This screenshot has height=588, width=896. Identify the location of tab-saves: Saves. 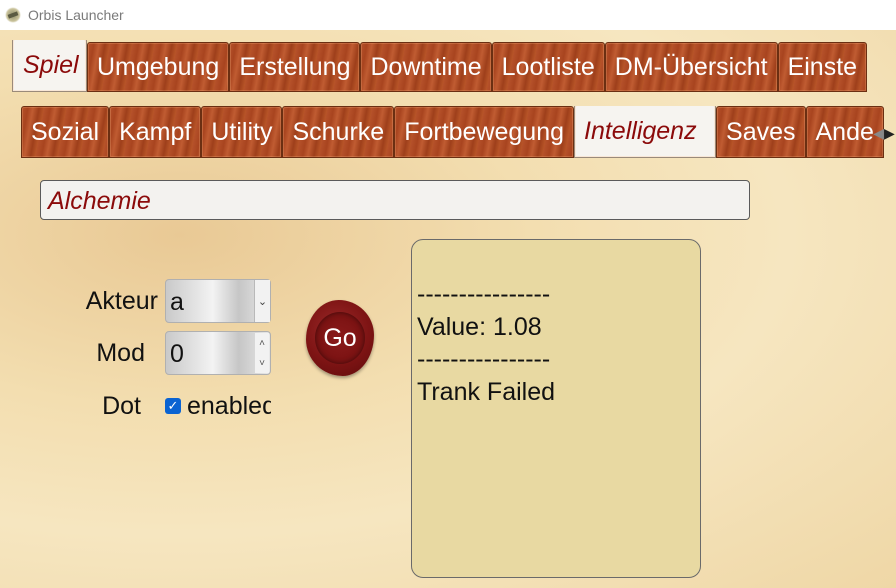
(761, 132).